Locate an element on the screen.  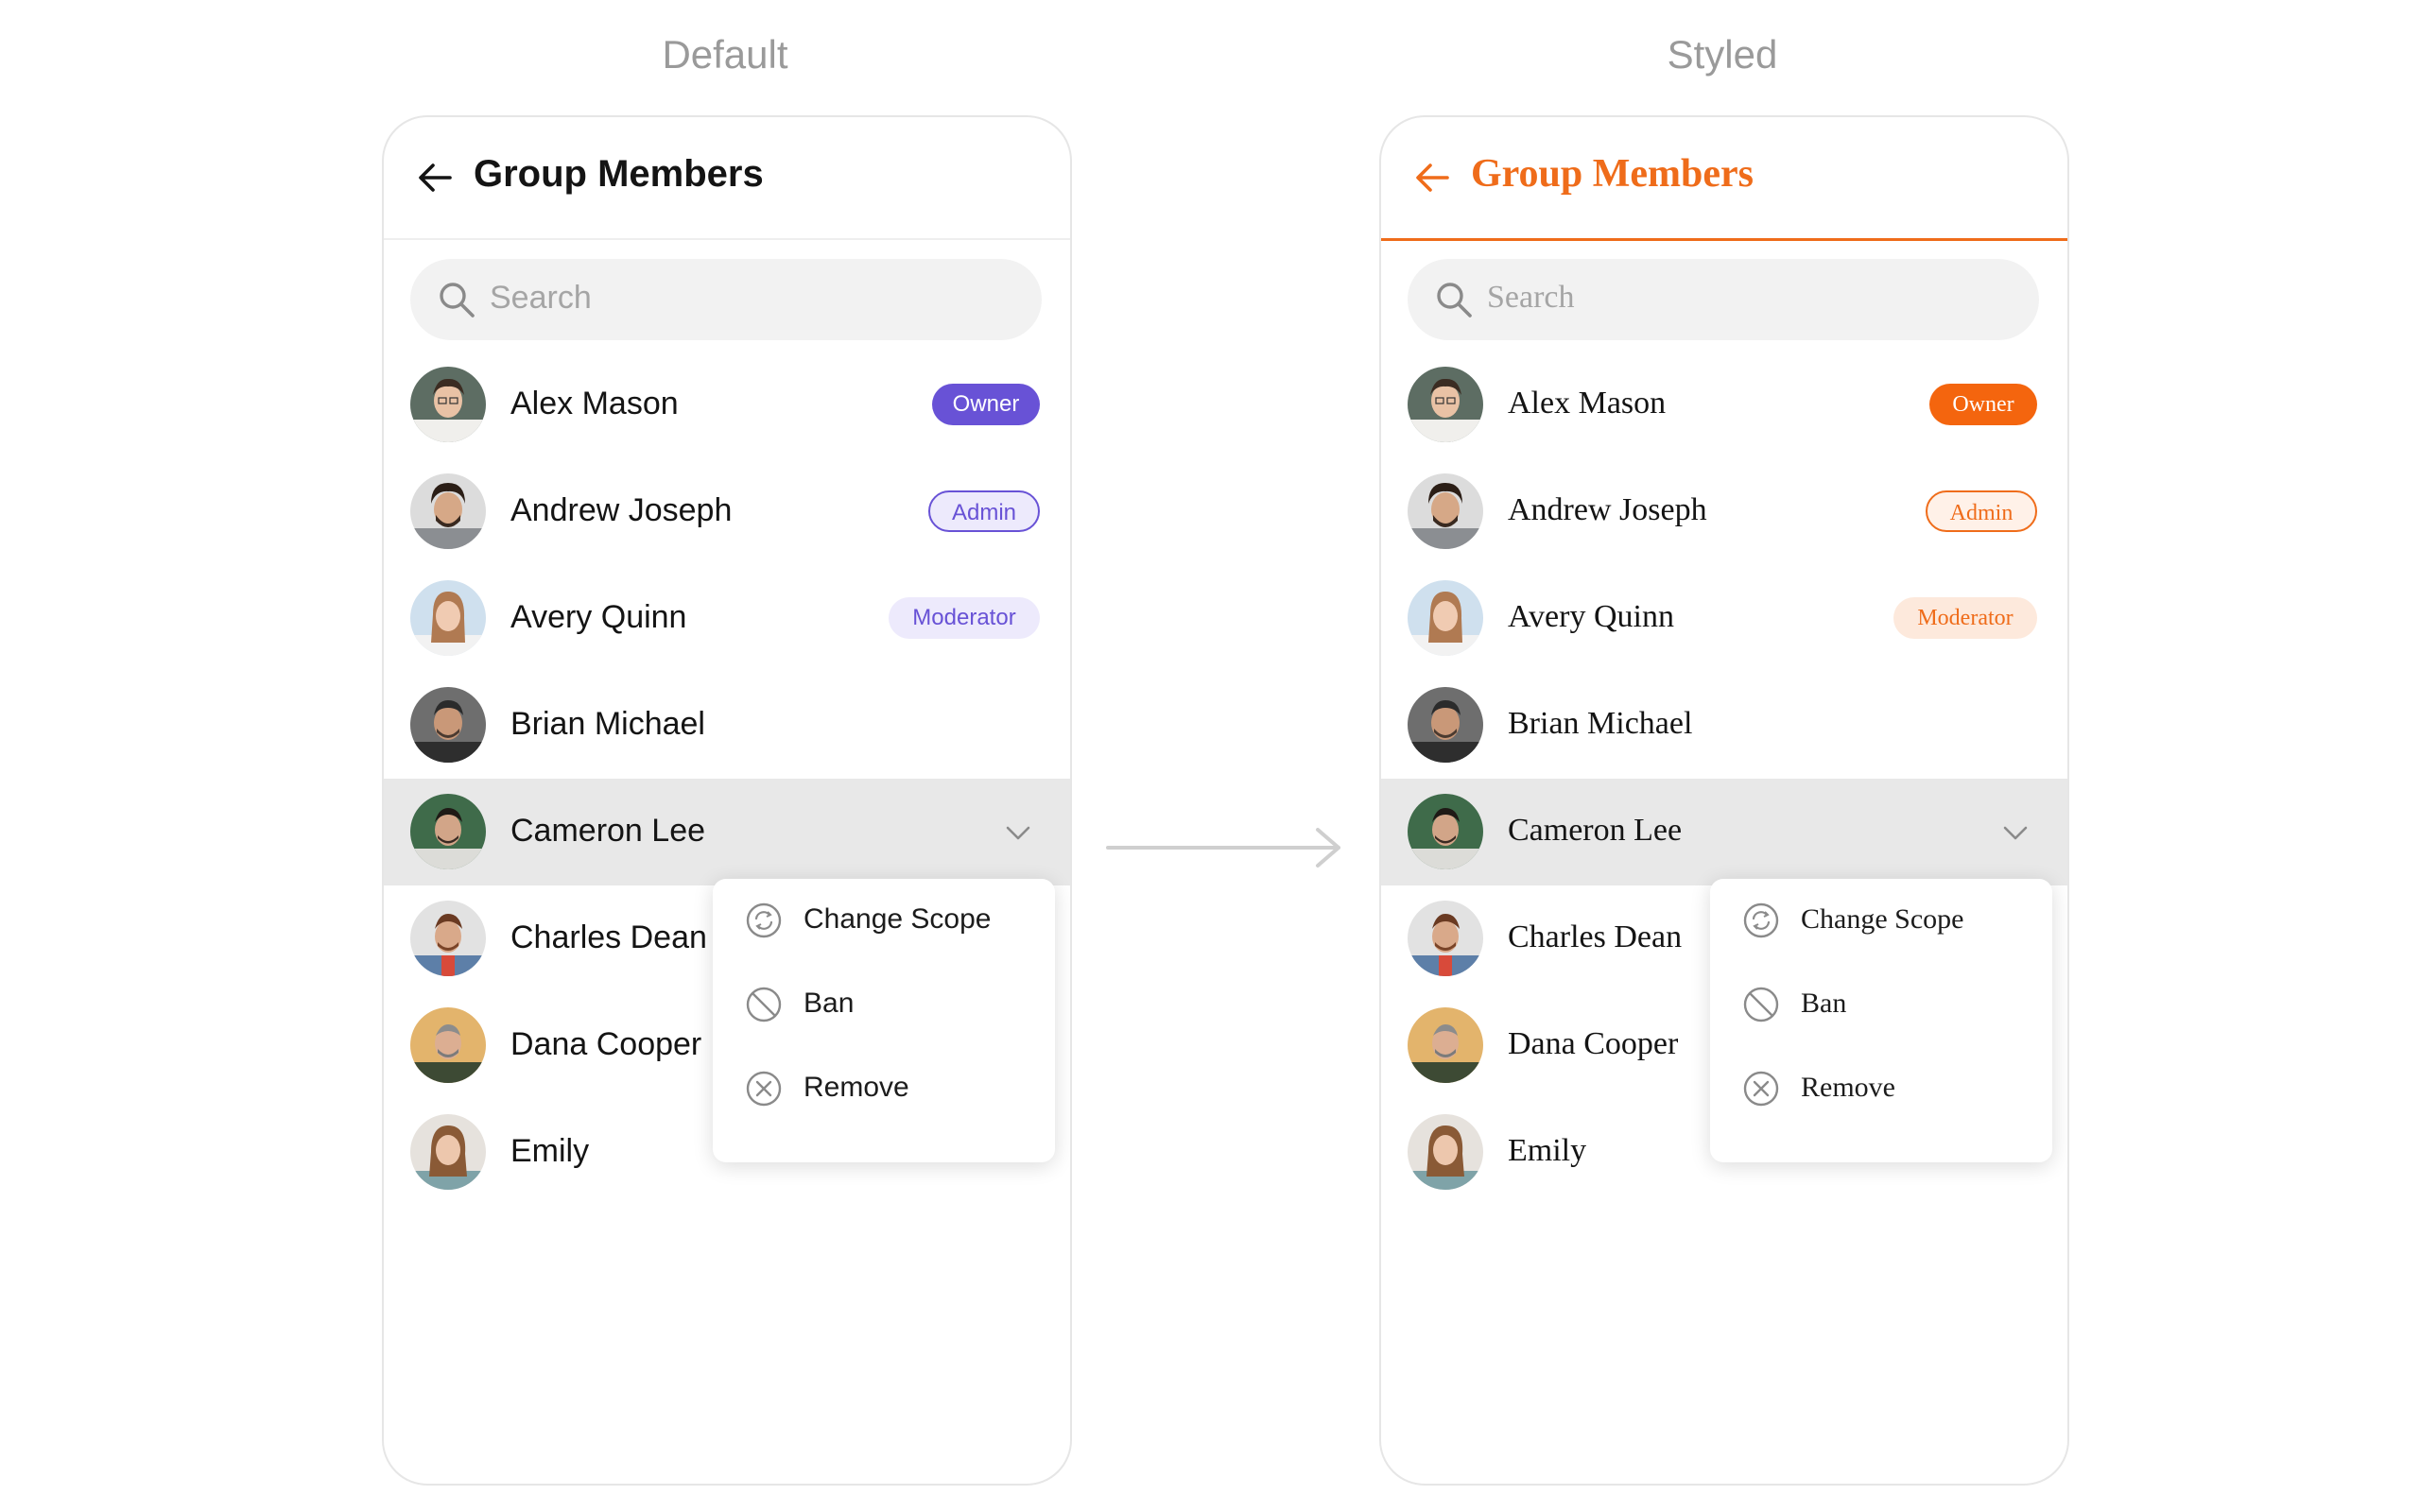
arrow-right-icon is located at coordinates (1223, 848).